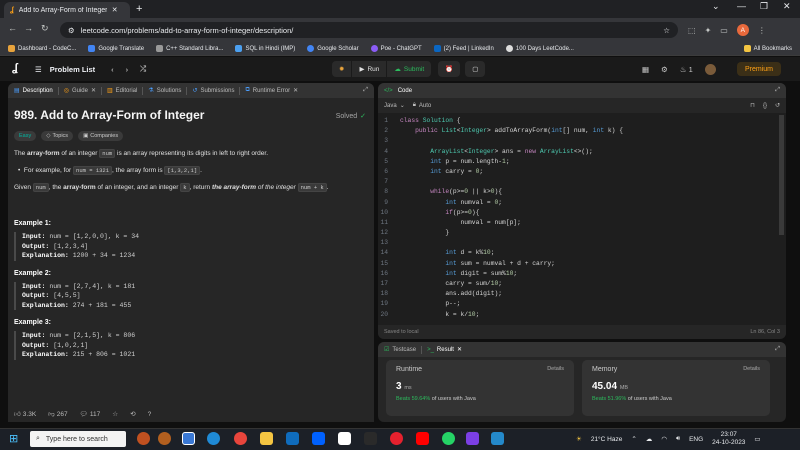 This screenshot has height=450, width=800. I want to click on site-info-icon: ⚙, so click(71, 30).